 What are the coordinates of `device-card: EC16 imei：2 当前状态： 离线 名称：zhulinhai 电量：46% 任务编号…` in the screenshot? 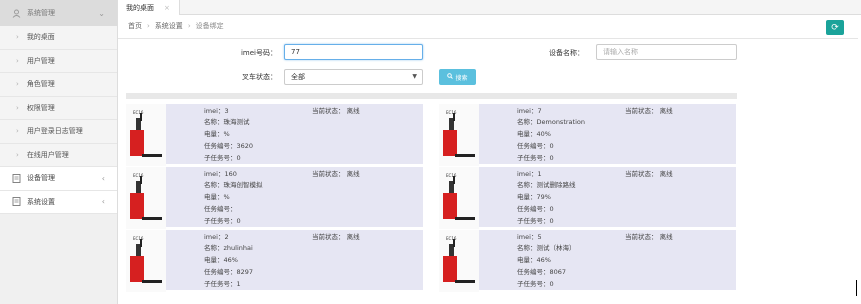 It's located at (274, 261).